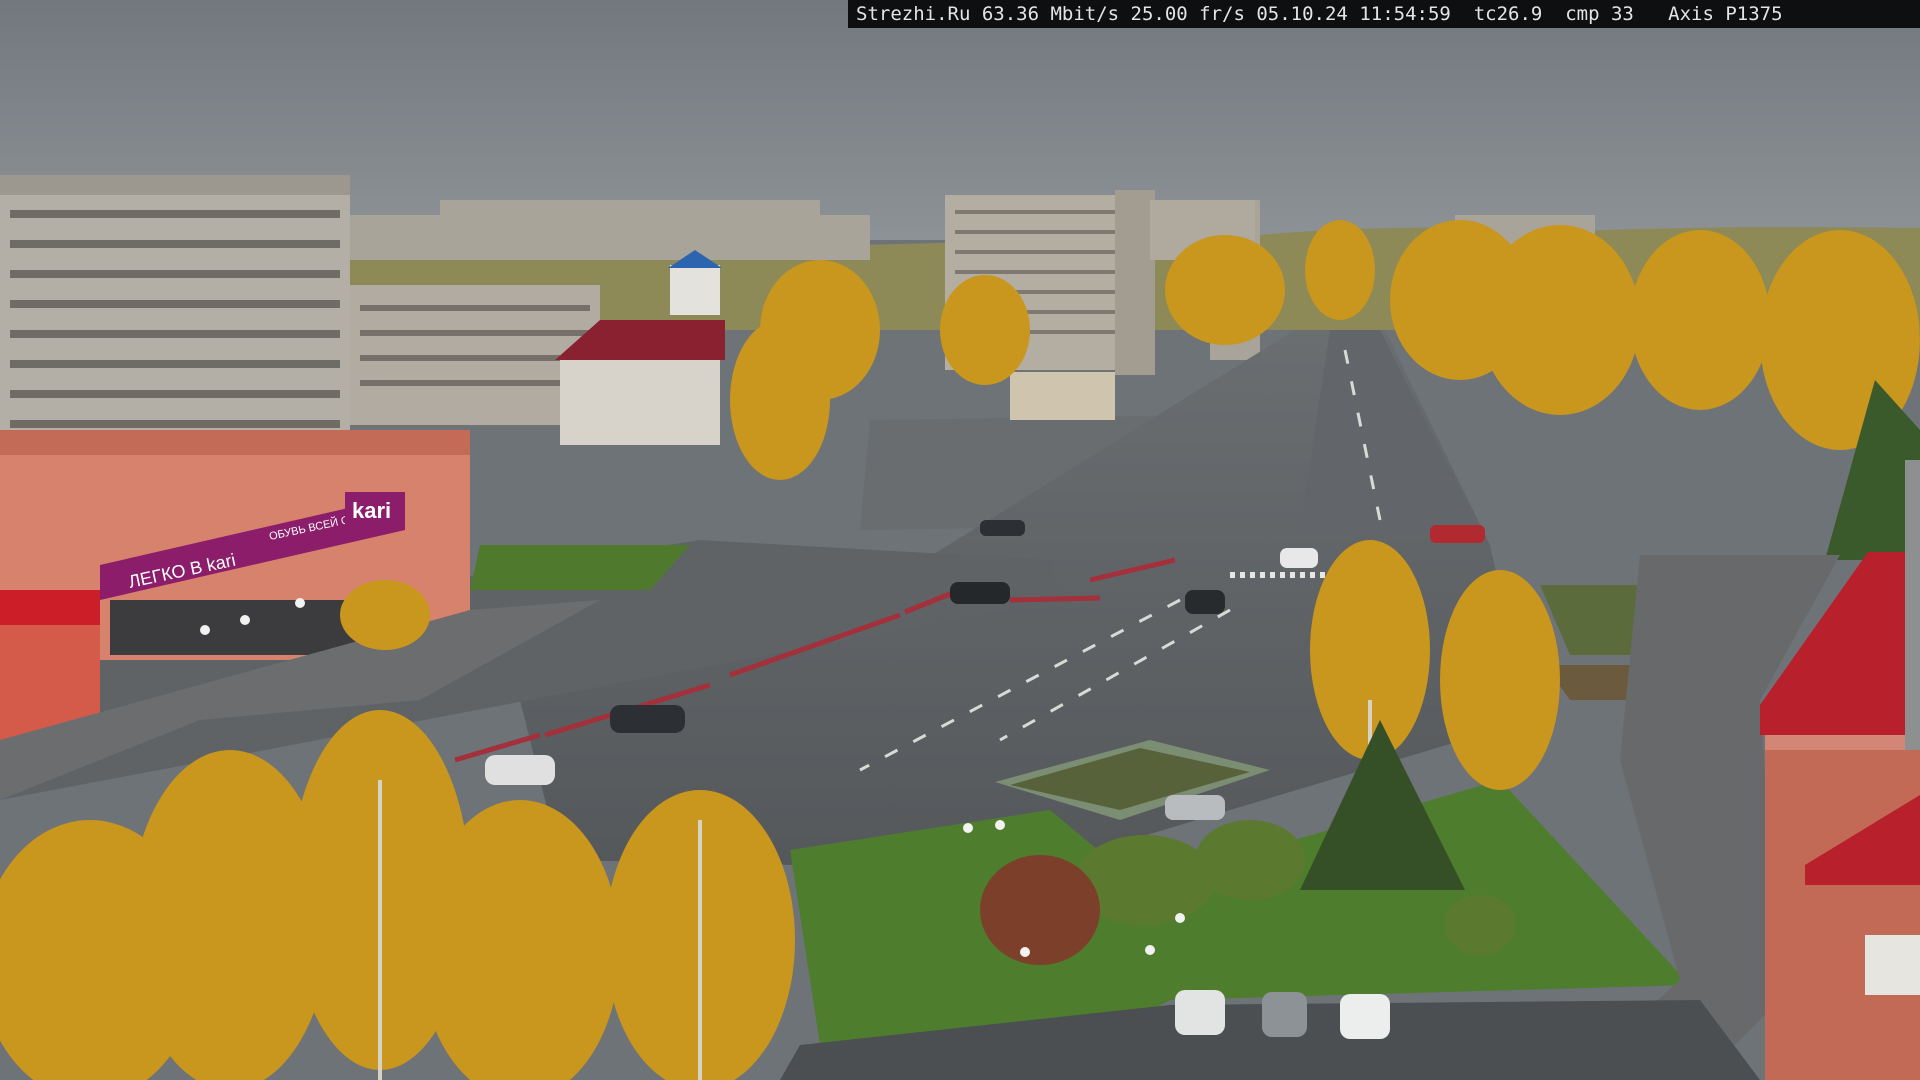 The width and height of the screenshot is (1920, 1080). What do you see at coordinates (1282, 1014) in the screenshot?
I see `parked-cars` at bounding box center [1282, 1014].